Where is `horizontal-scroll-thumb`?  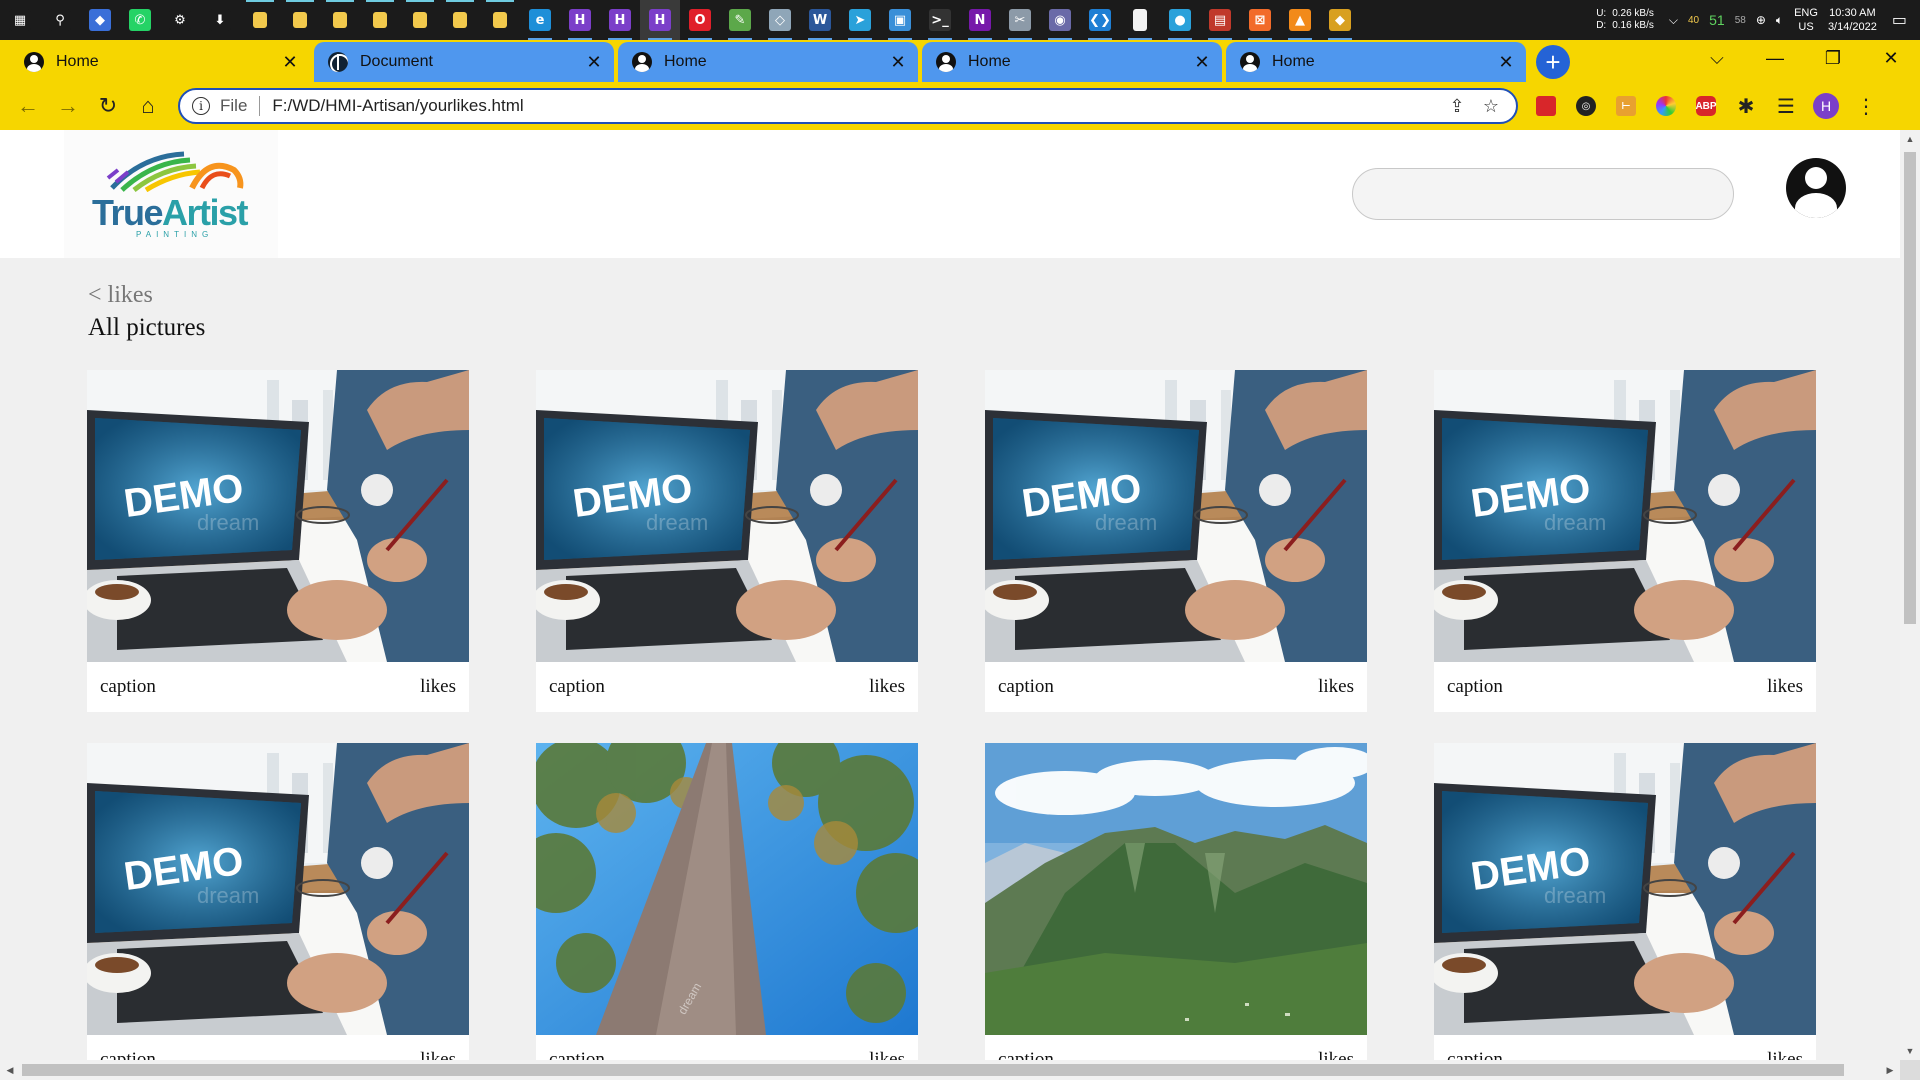
horizontal-scroll-thumb is located at coordinates (933, 1070).